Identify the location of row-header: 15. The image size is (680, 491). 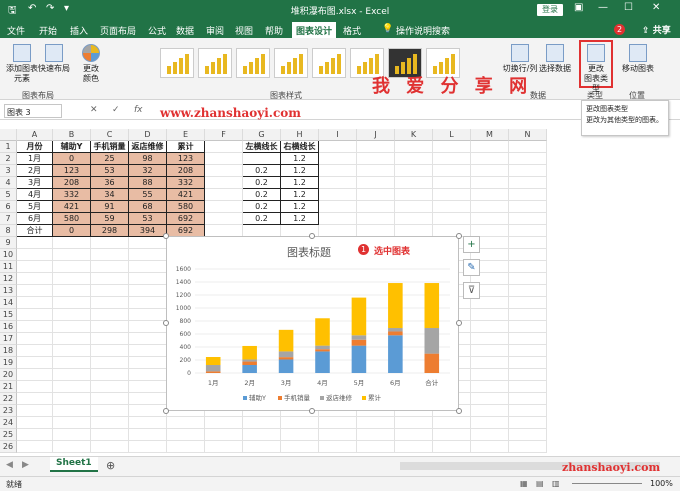
(8, 315).